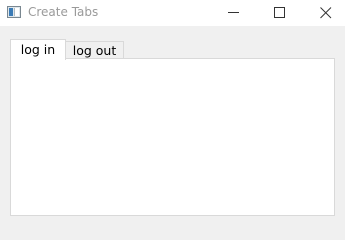 This screenshot has width=345, height=240. What do you see at coordinates (14, 12) in the screenshot?
I see `app-window-icon` at bounding box center [14, 12].